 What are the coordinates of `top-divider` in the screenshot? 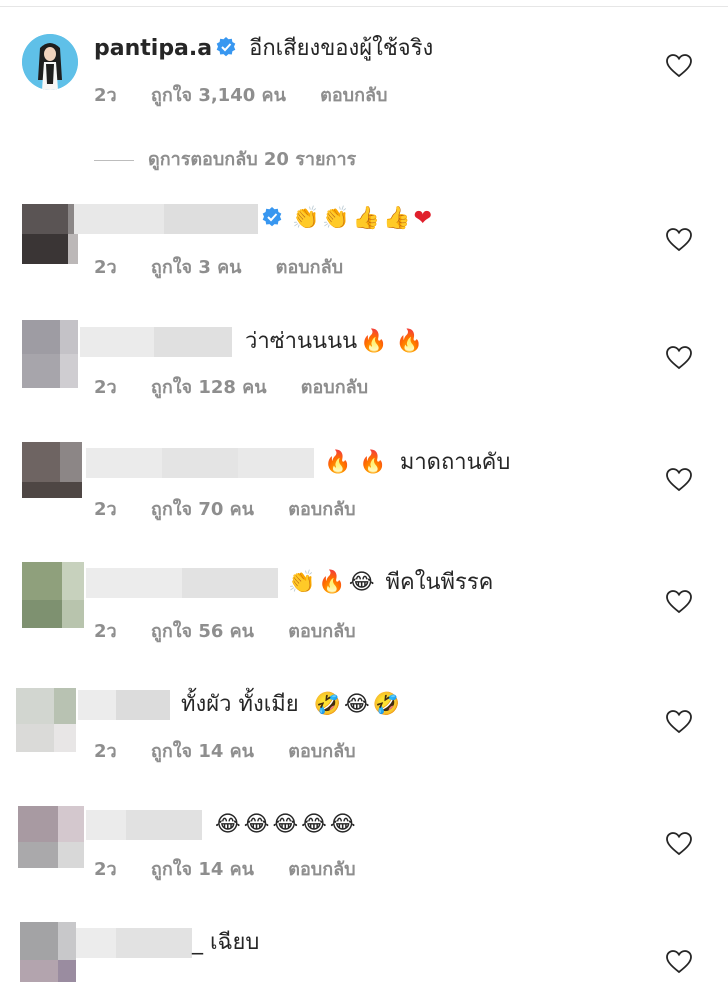 It's located at (364, 6).